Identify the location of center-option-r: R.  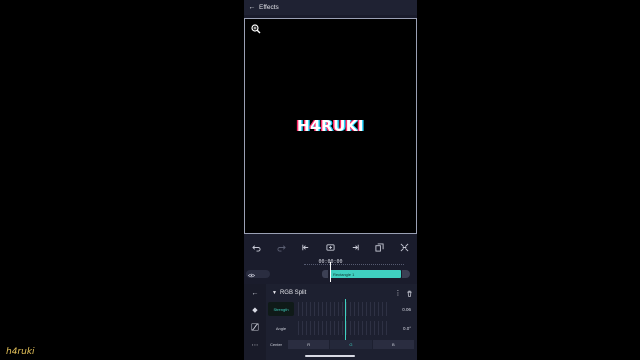
(309, 344).